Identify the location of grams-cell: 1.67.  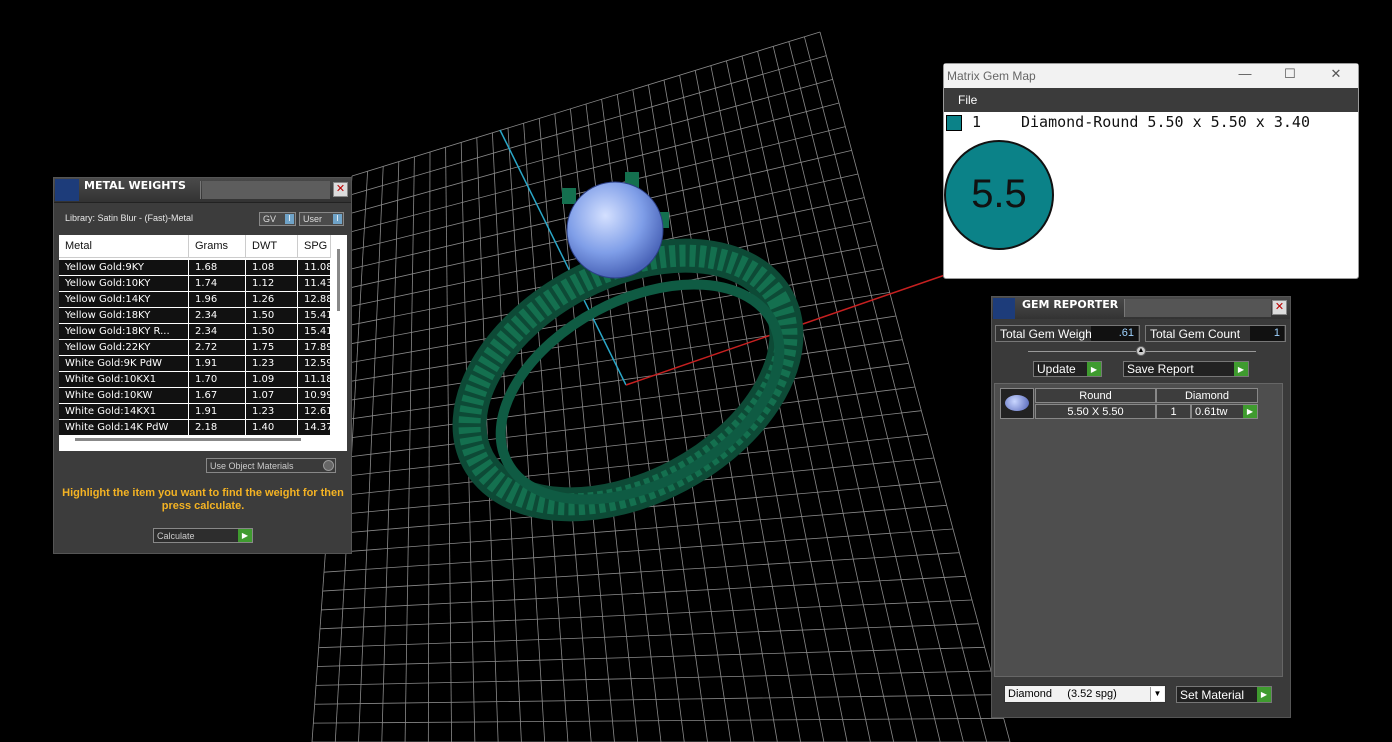
(217, 395).